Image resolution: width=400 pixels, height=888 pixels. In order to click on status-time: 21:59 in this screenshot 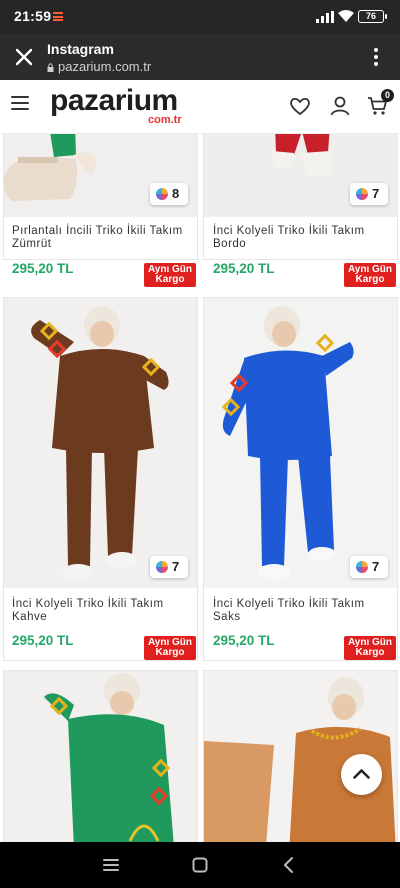, I will do `click(33, 16)`.